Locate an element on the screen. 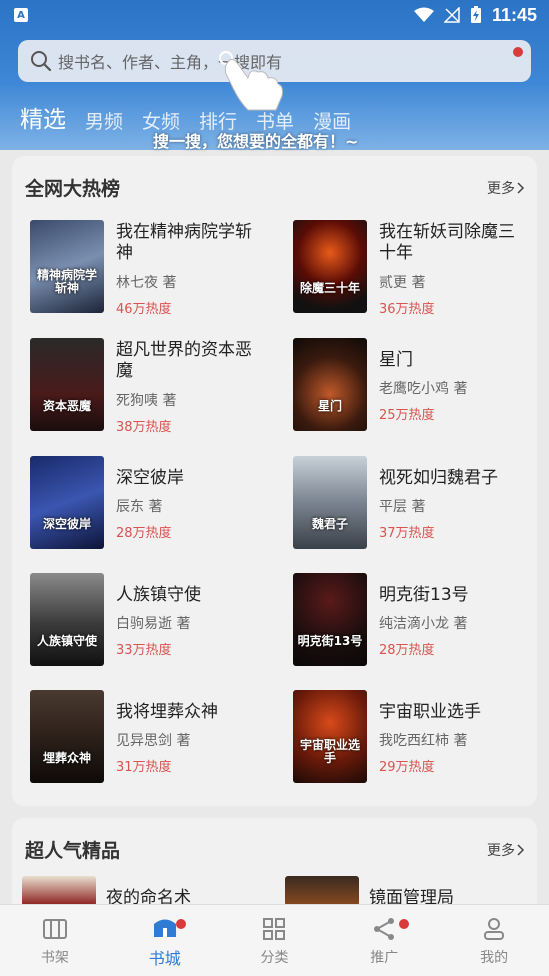 This screenshot has height=976, width=549. book-item: 除魔三十年 我在斩妖司除魔三十年 贰更 著 36万热度 is located at coordinates (413, 268).